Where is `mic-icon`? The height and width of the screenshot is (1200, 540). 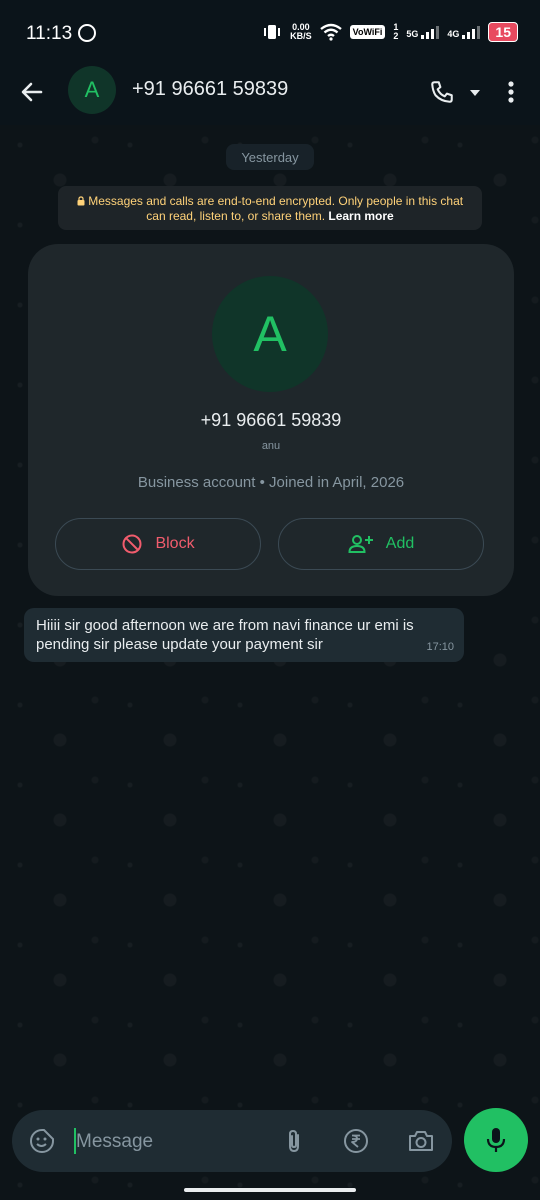
mic-icon is located at coordinates (496, 1140).